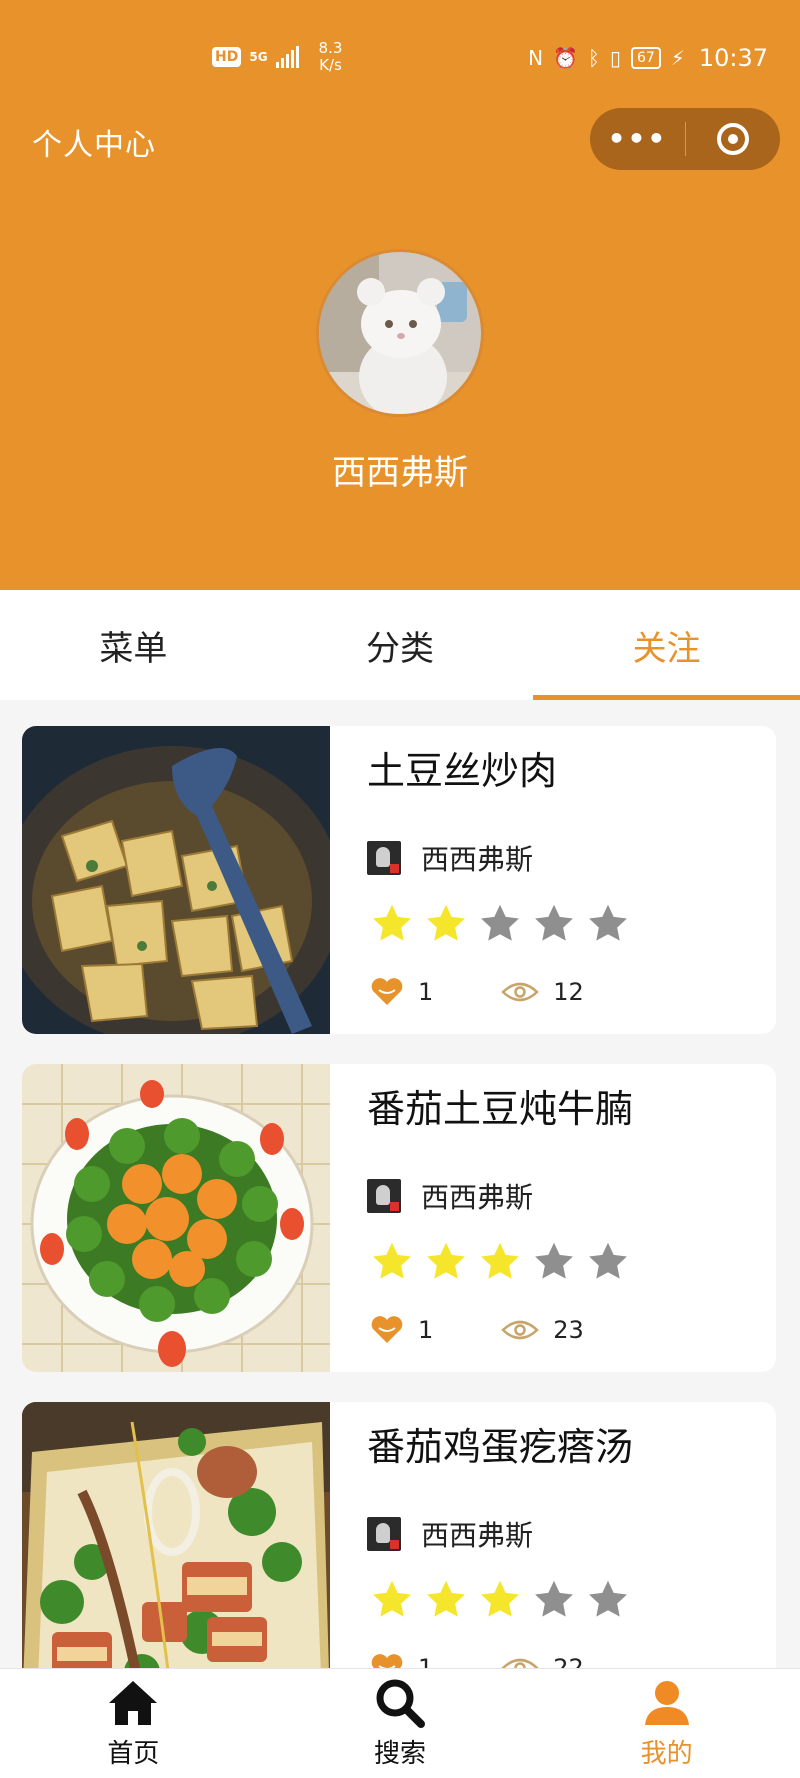  Describe the element at coordinates (666, 1754) in the screenshot. I see `nav-profile-label: 我的` at that location.